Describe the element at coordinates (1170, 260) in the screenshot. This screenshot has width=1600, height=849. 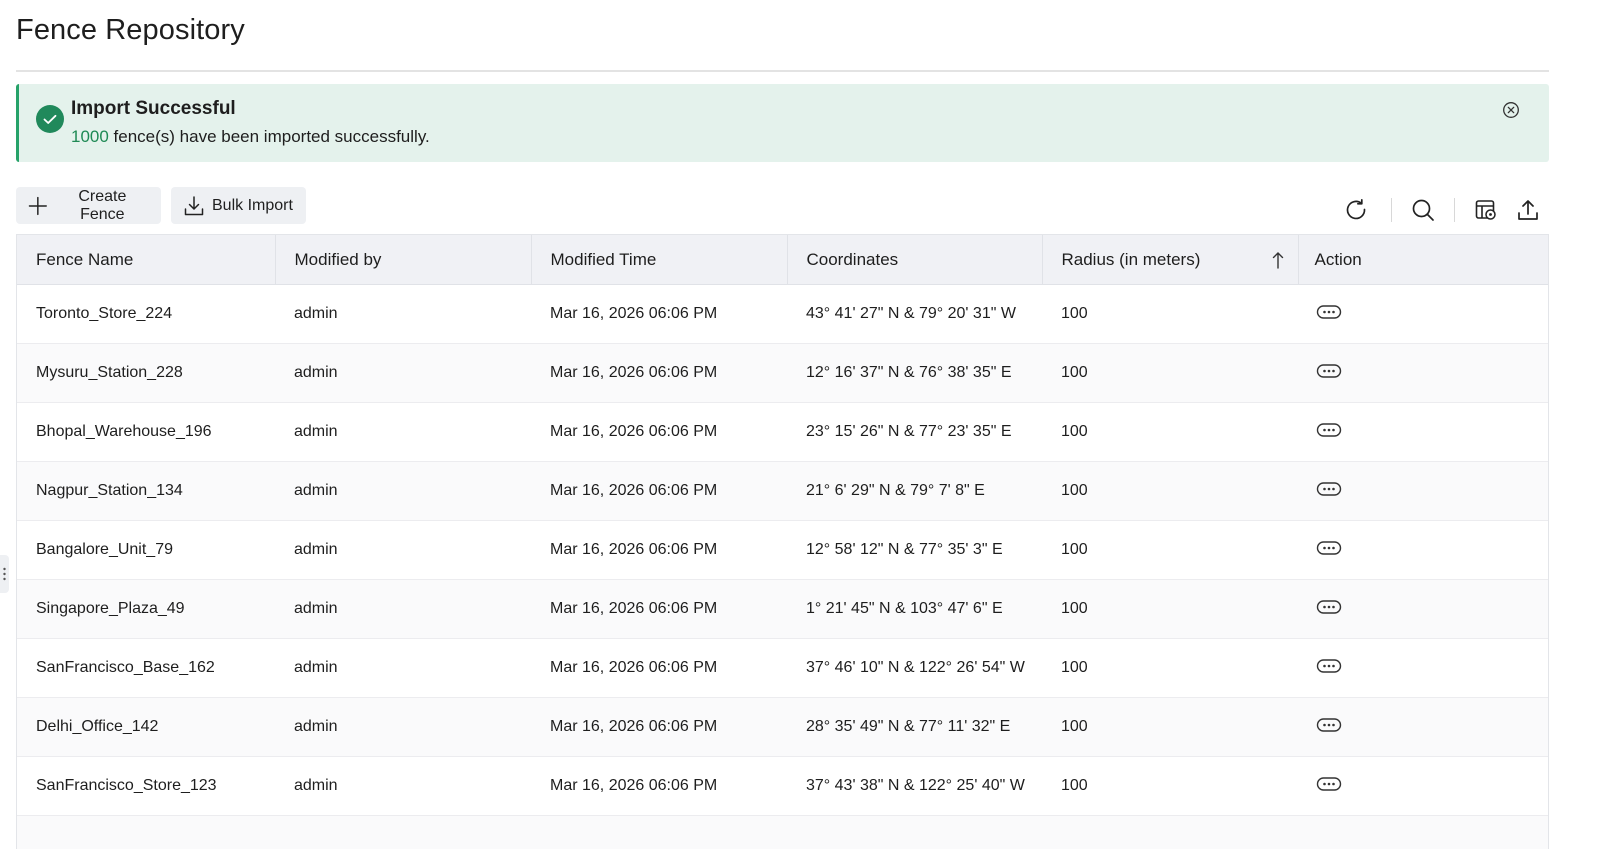
I see `column-header-radius: Radius (in meters)` at that location.